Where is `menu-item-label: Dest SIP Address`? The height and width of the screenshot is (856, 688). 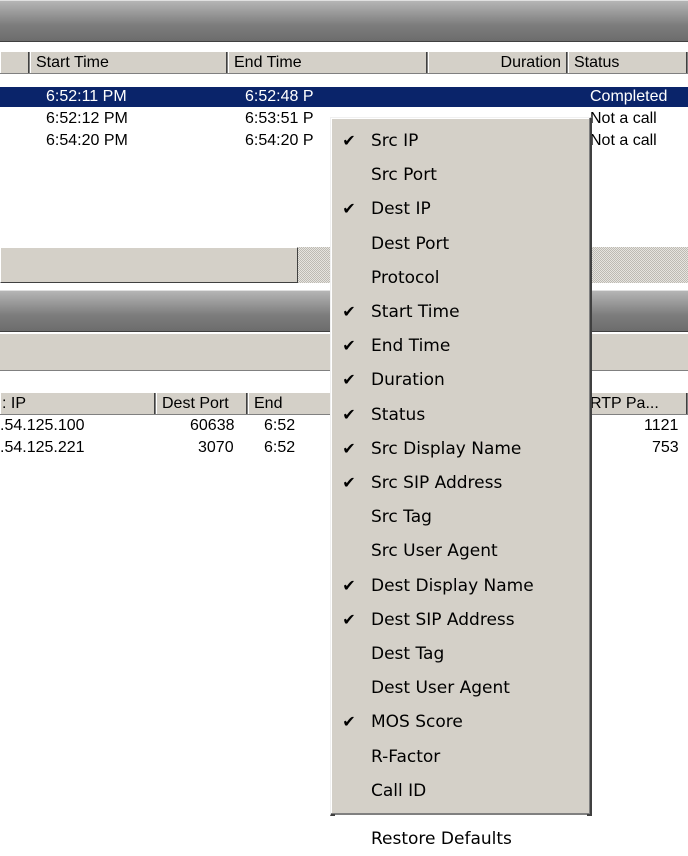
menu-item-label: Dest SIP Address is located at coordinates (443, 619).